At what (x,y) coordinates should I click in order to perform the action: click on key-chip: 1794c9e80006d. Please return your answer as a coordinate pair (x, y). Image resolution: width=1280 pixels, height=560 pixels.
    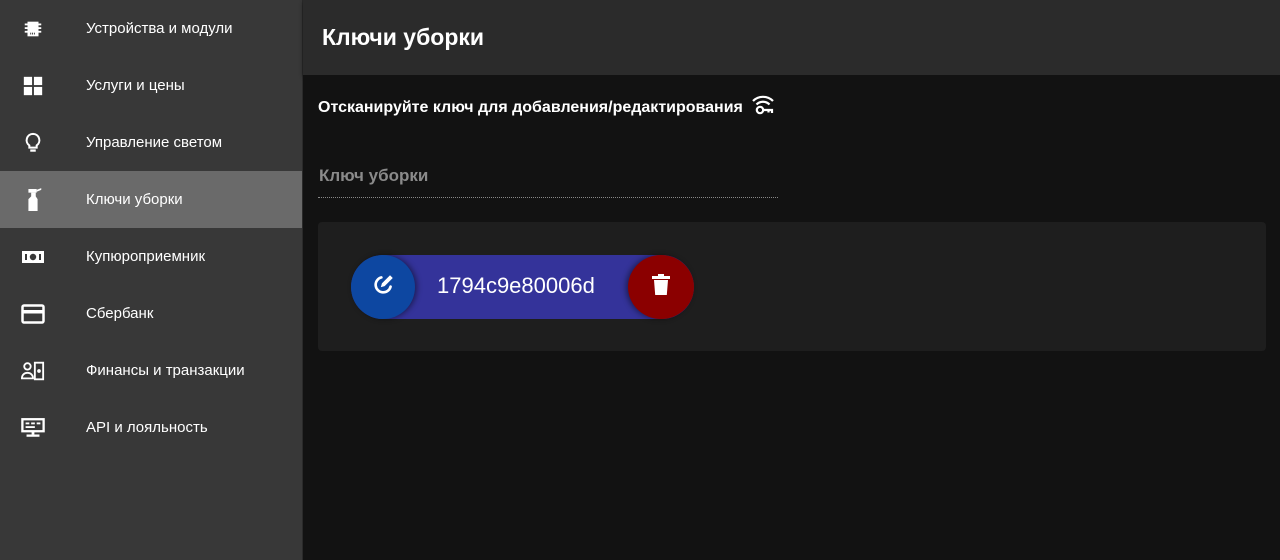
    Looking at the image, I should click on (522, 287).